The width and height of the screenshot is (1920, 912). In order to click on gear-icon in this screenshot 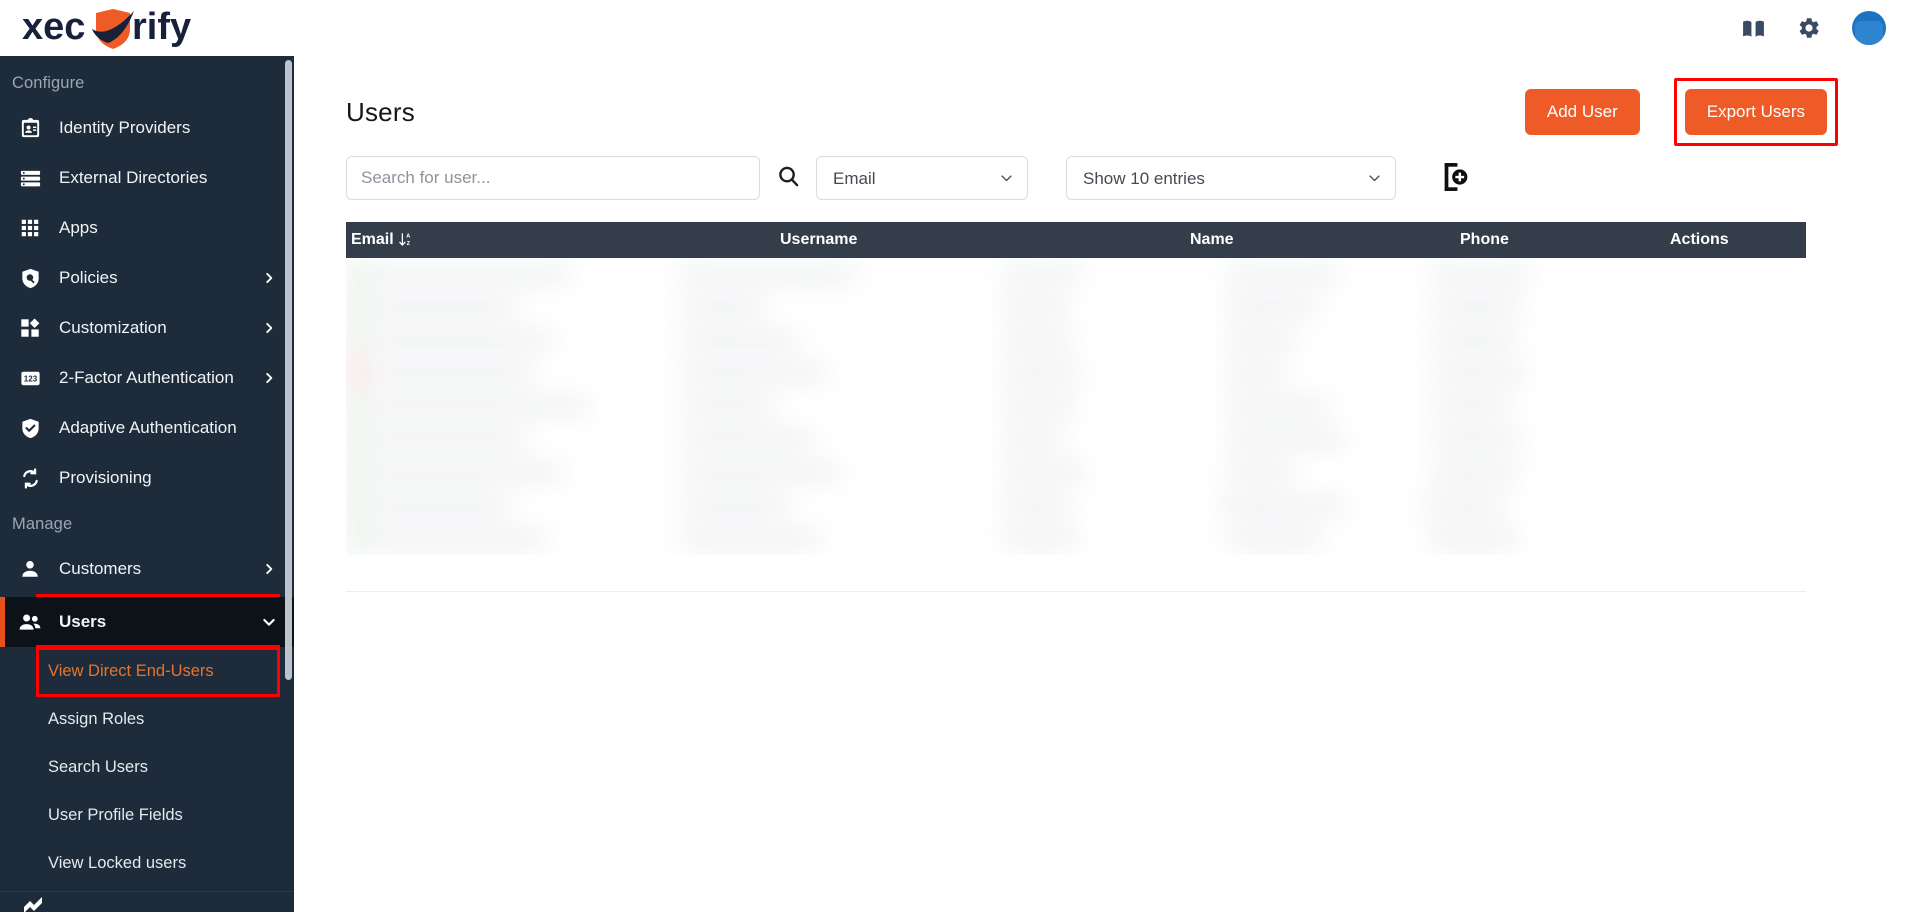, I will do `click(1809, 28)`.